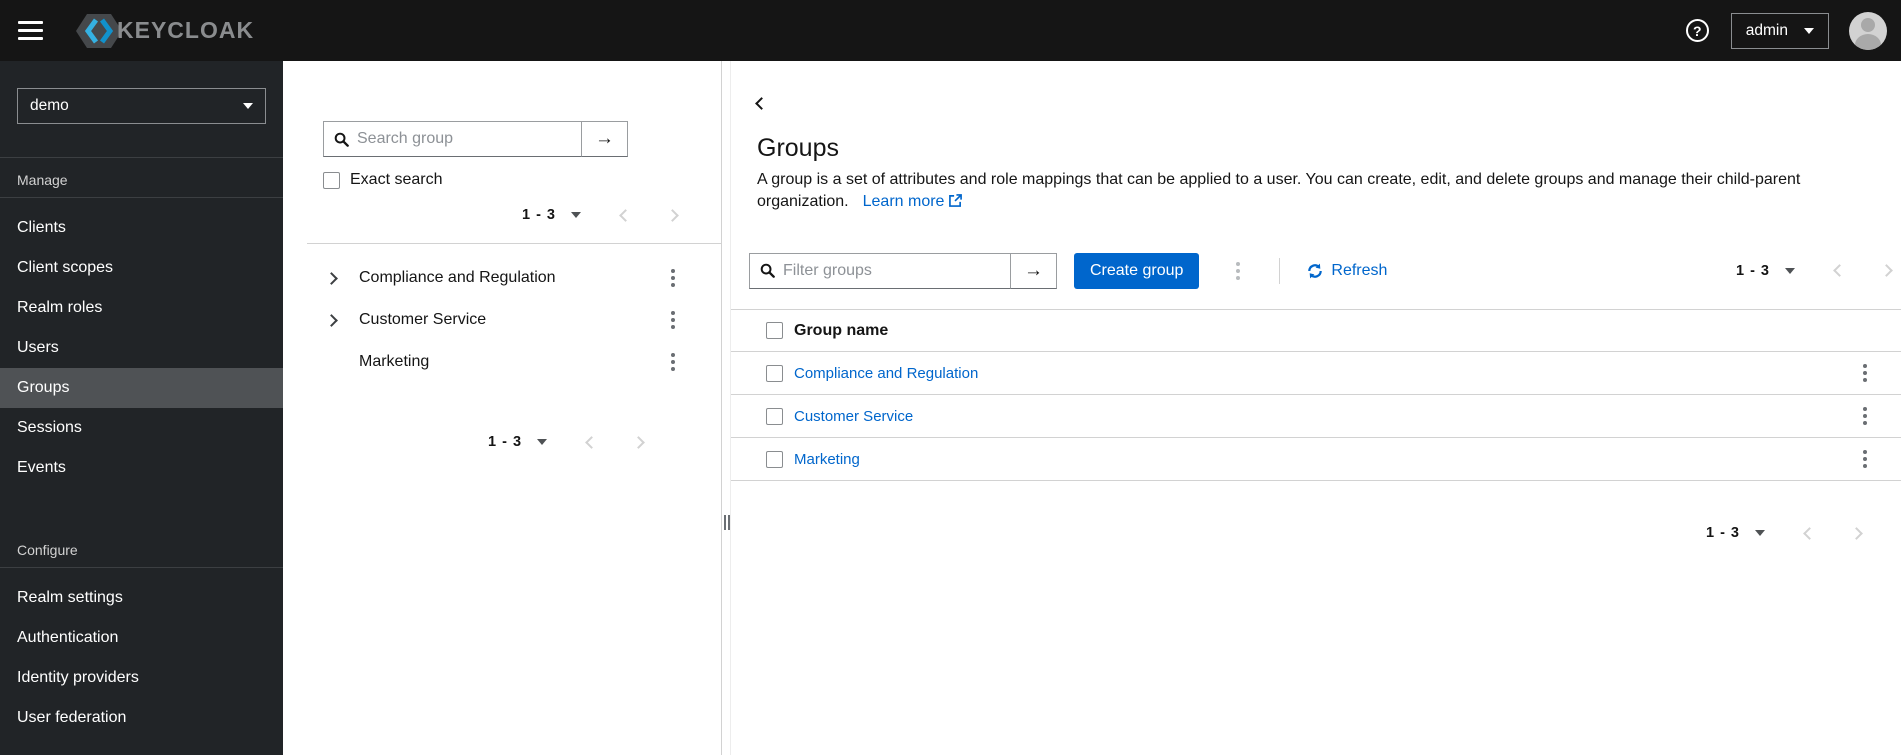 The width and height of the screenshot is (1901, 755). Describe the element at coordinates (950, 30) in the screenshot. I see `top-bar: KEYCLOAK ? admin` at that location.